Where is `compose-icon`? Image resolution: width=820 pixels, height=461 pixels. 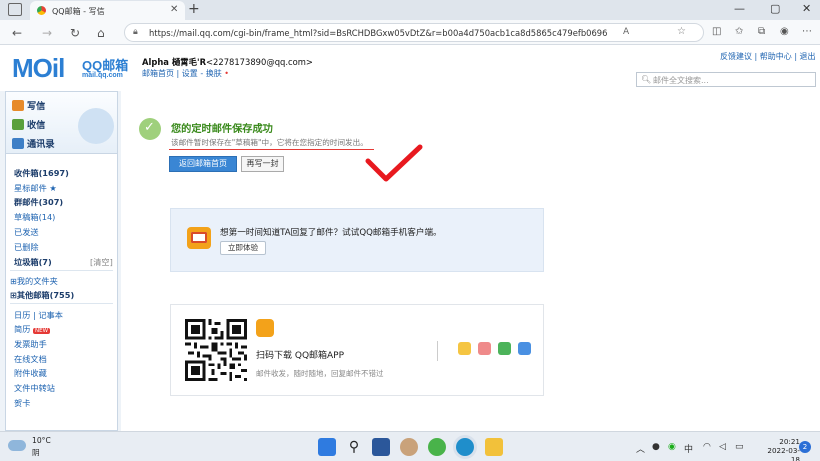
compose-icon is located at coordinates (18, 105).